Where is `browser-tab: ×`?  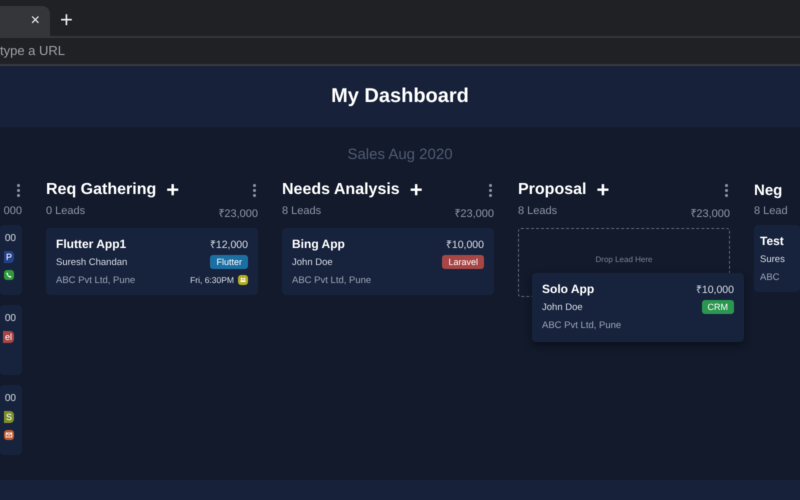 browser-tab: × is located at coordinates (25, 21).